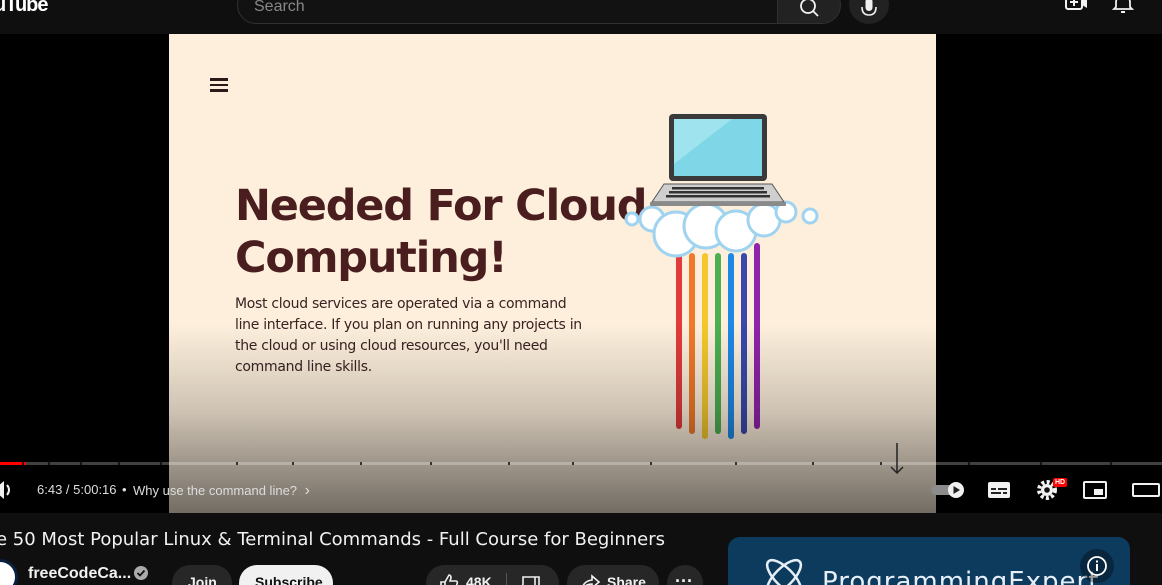  I want to click on chapter-title-button: Why use the command line? ›, so click(221, 491).